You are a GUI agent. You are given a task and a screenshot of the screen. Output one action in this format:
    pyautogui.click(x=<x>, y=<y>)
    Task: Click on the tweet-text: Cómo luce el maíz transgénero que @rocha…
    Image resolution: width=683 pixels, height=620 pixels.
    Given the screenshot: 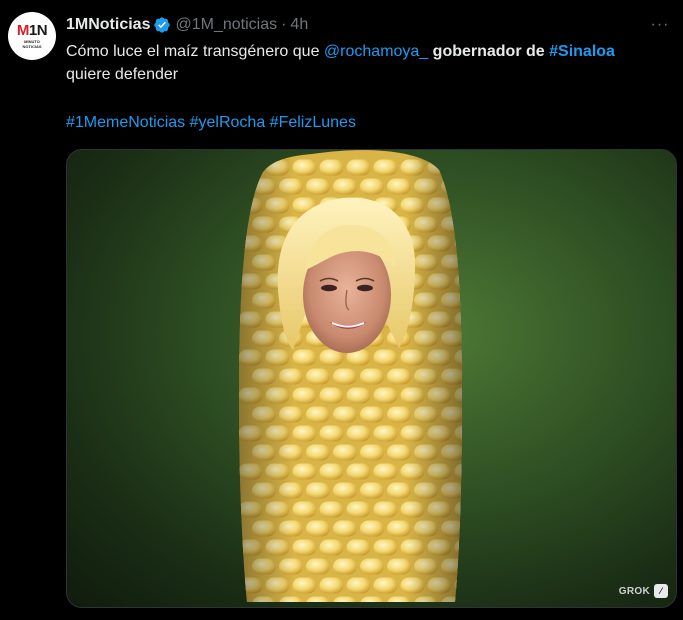 What is the action you would take?
    pyautogui.click(x=340, y=63)
    